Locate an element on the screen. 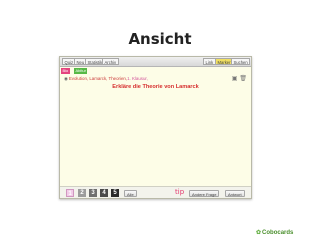 This screenshot has height=240, width=320. archive-button: Archiv is located at coordinates (110, 61).